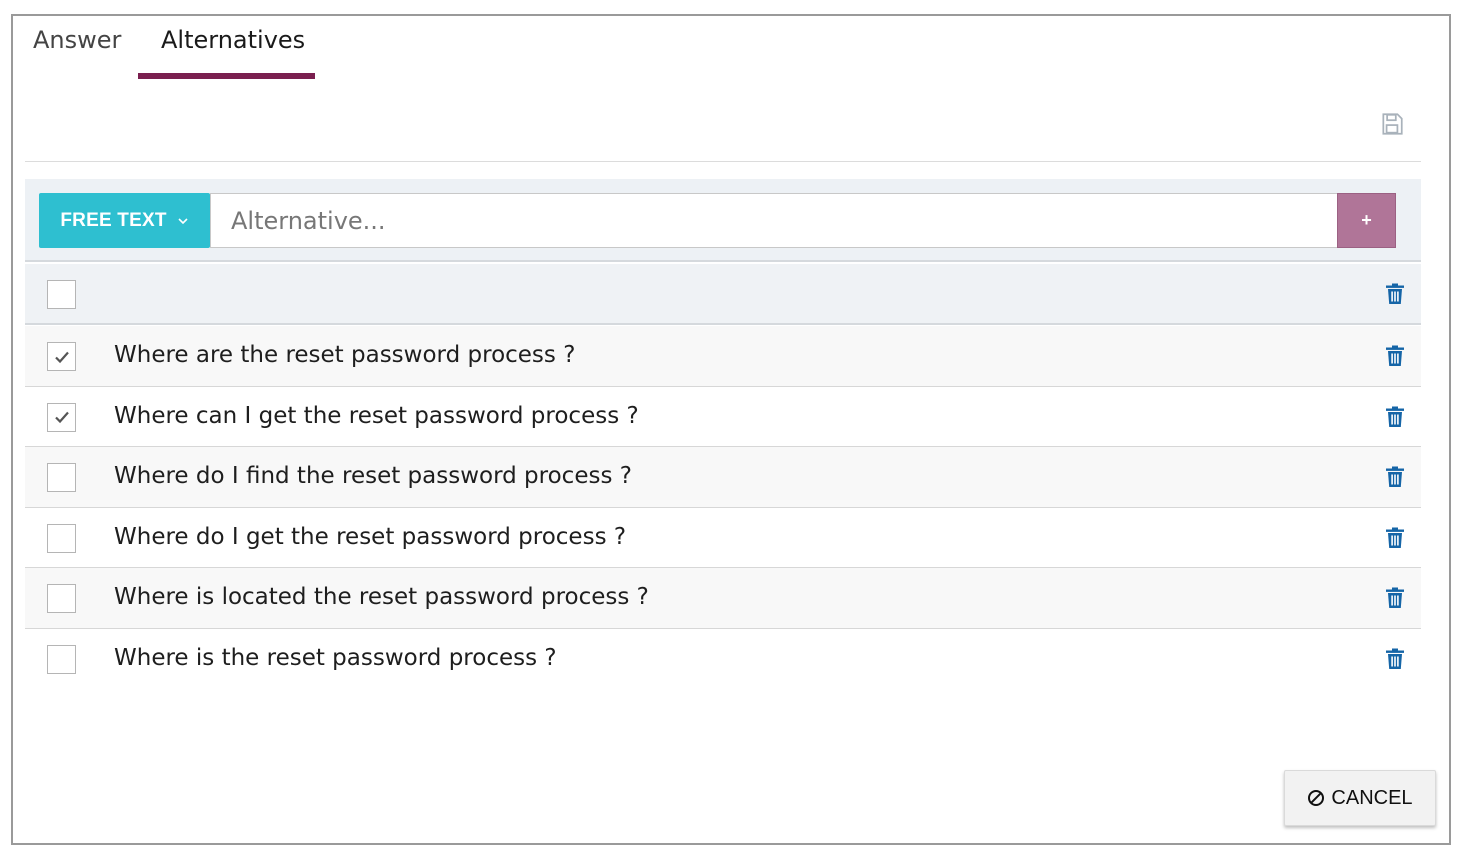 Image resolution: width=1470 pixels, height=857 pixels. What do you see at coordinates (226, 76) in the screenshot?
I see `active-tab-indicator` at bounding box center [226, 76].